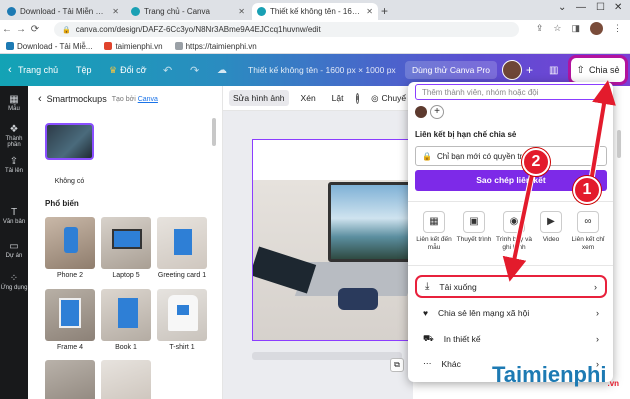 The width and height of the screenshot is (630, 399). Describe the element at coordinates (437, 112) in the screenshot. I see `add-person-icon: +` at that location.